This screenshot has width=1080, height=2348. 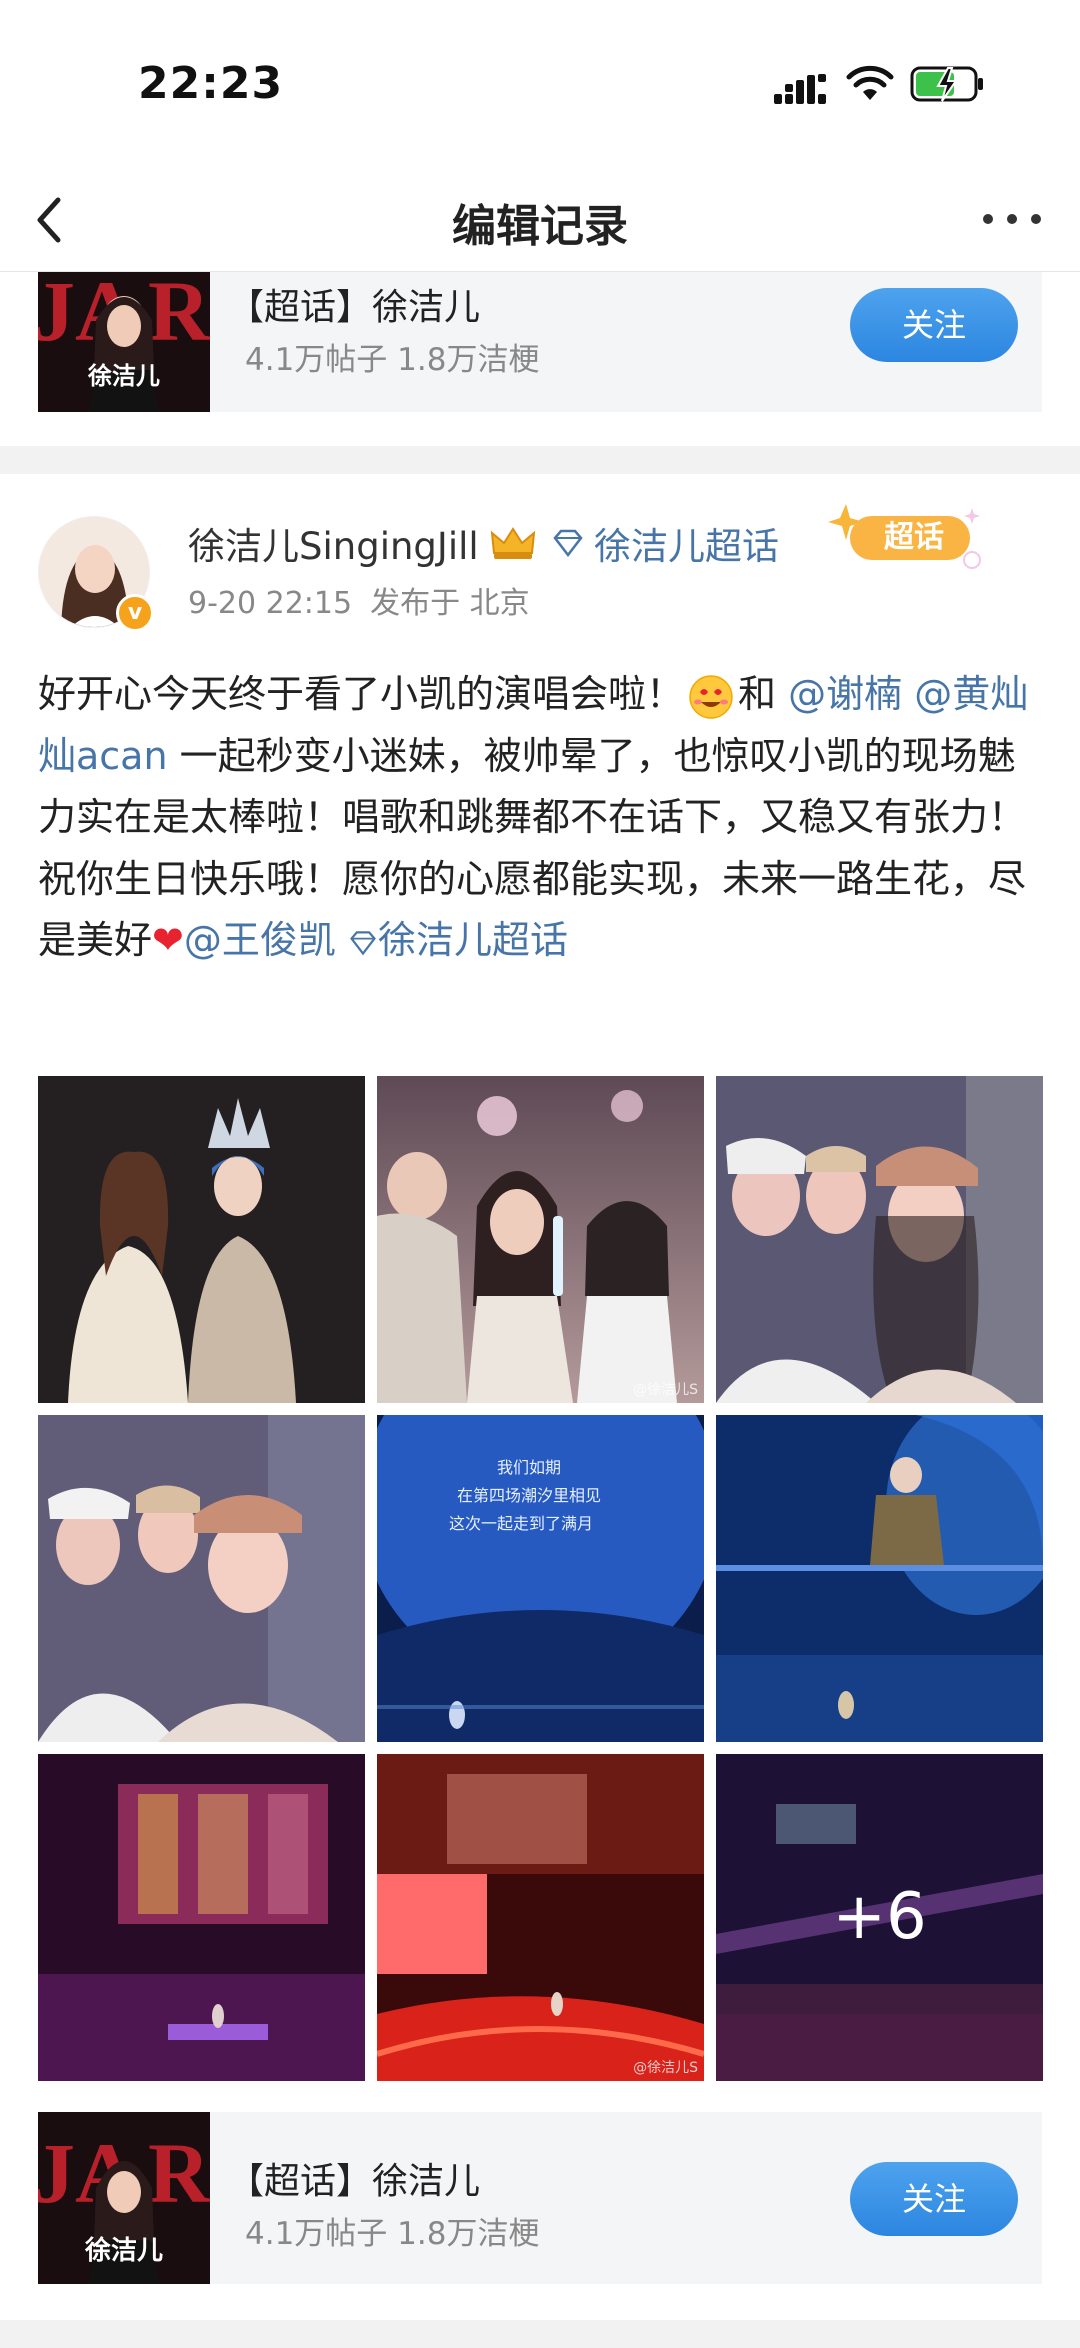 I want to click on signal-icon, so click(x=800, y=89).